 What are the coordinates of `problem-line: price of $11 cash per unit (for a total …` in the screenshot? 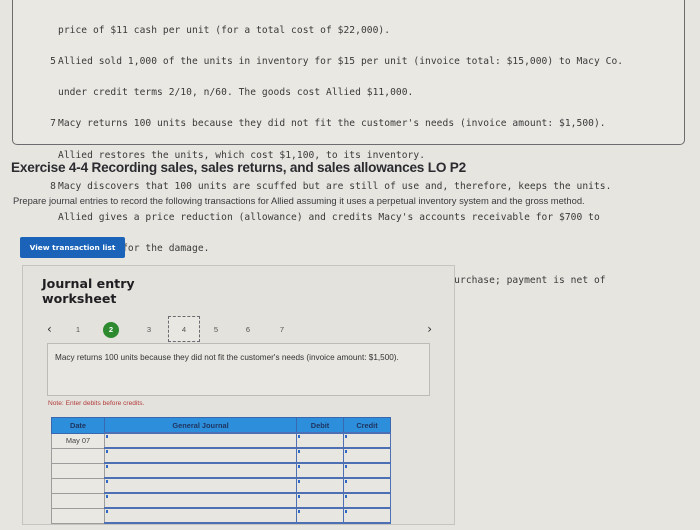 It's located at (224, 30).